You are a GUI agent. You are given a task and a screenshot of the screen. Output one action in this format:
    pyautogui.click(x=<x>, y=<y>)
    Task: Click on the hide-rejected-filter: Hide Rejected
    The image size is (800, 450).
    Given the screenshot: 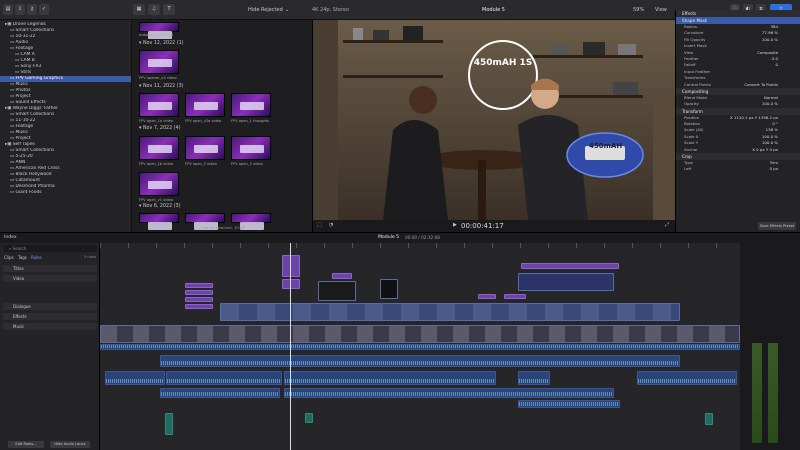 What is the action you would take?
    pyautogui.click(x=265, y=10)
    